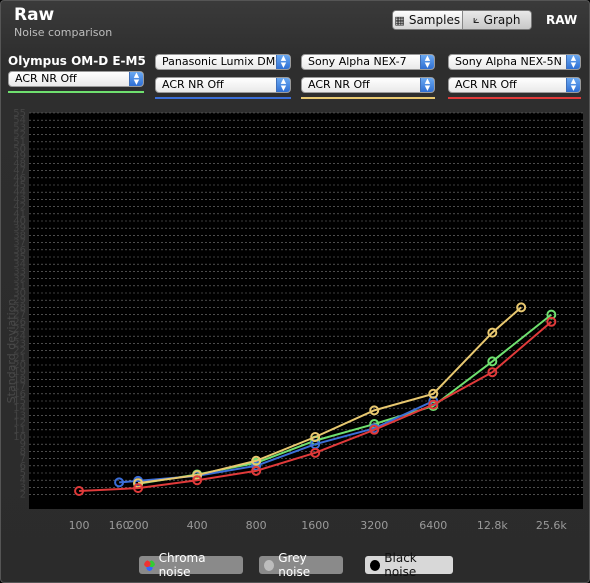  I want to click on camera-value: Sony Alpha NEX-7, so click(357, 61).